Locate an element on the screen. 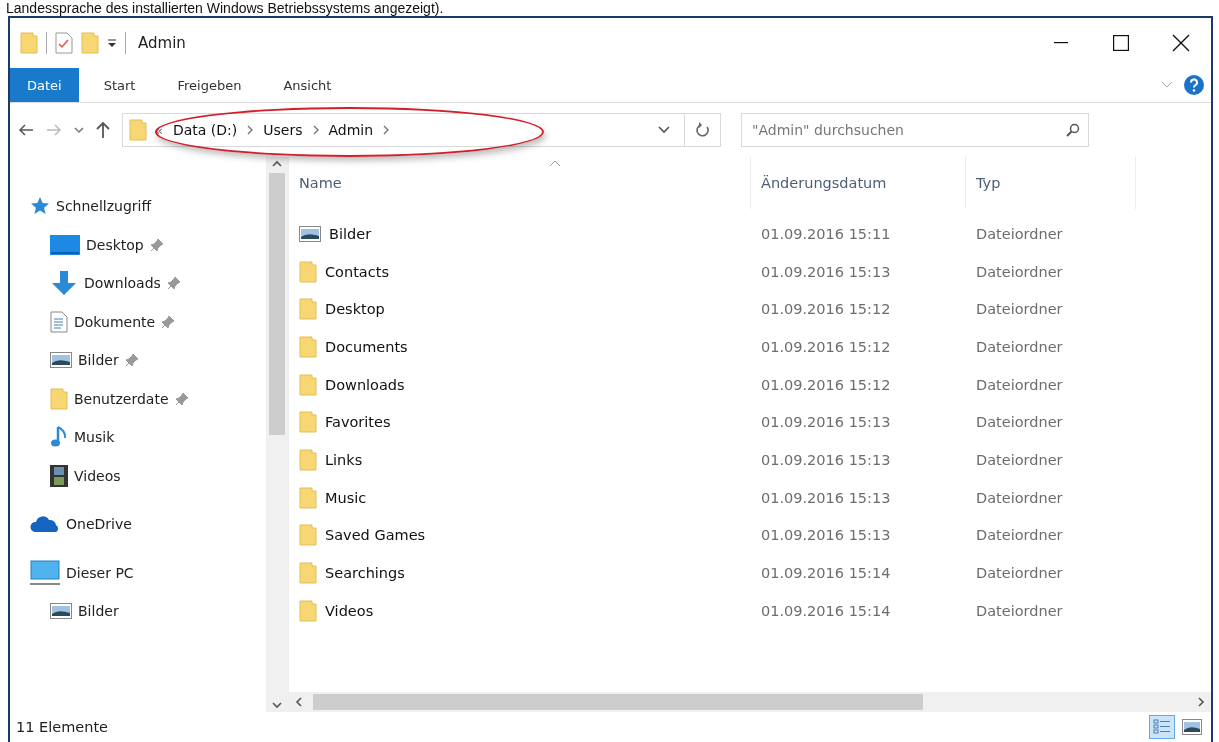 This screenshot has height=742, width=1219. sidebar-item-label: Benutzerdate is located at coordinates (121, 398).